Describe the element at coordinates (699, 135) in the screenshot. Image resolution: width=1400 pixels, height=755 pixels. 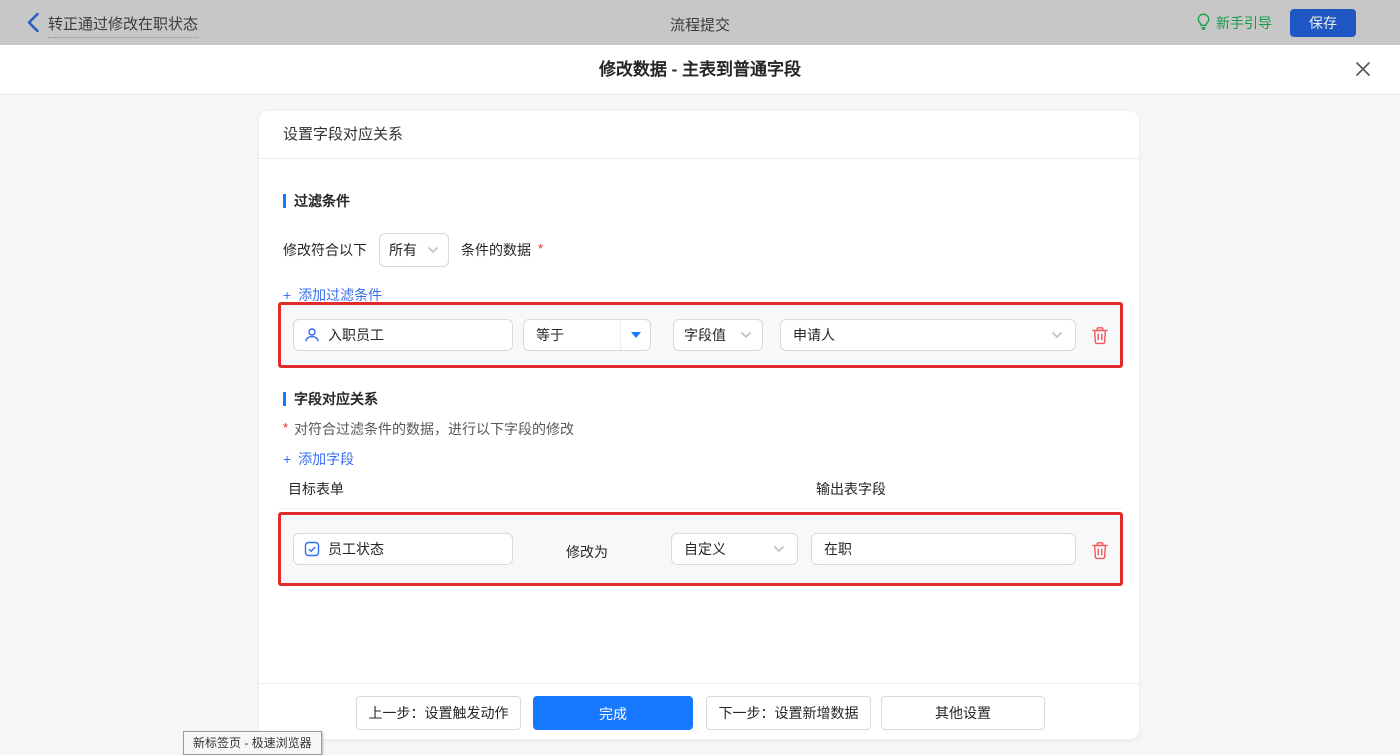
I see `card-header: 设置字段对应关系` at that location.